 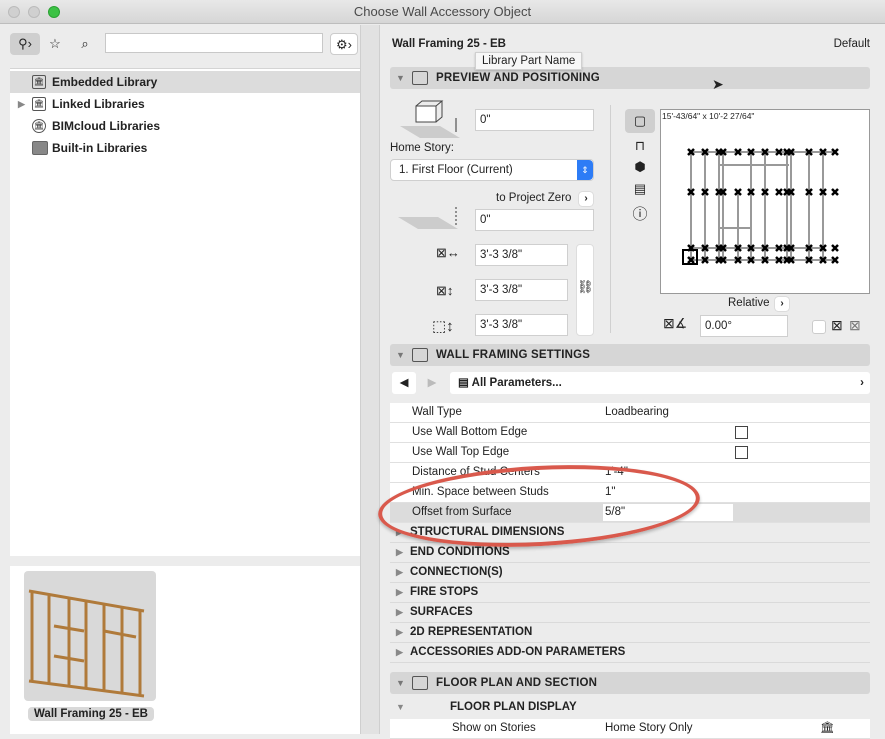 What do you see at coordinates (465, 383) in the screenshot?
I see `parameter-list-icon: ▤` at bounding box center [465, 383].